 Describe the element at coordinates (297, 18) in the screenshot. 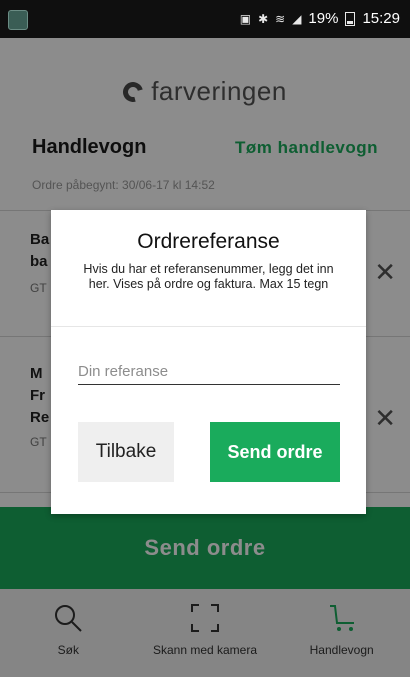

I see `signal-icon: ◢` at that location.